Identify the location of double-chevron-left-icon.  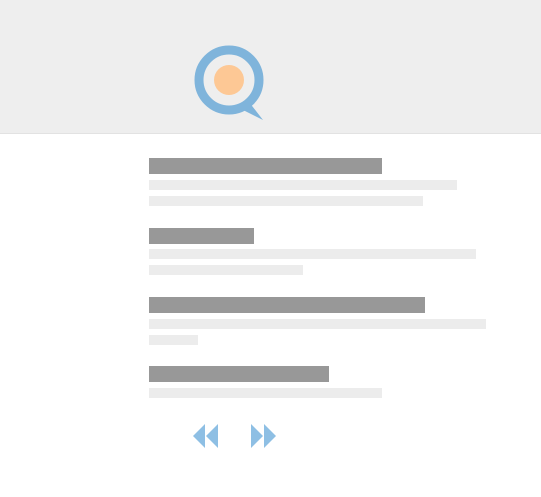
(206, 436).